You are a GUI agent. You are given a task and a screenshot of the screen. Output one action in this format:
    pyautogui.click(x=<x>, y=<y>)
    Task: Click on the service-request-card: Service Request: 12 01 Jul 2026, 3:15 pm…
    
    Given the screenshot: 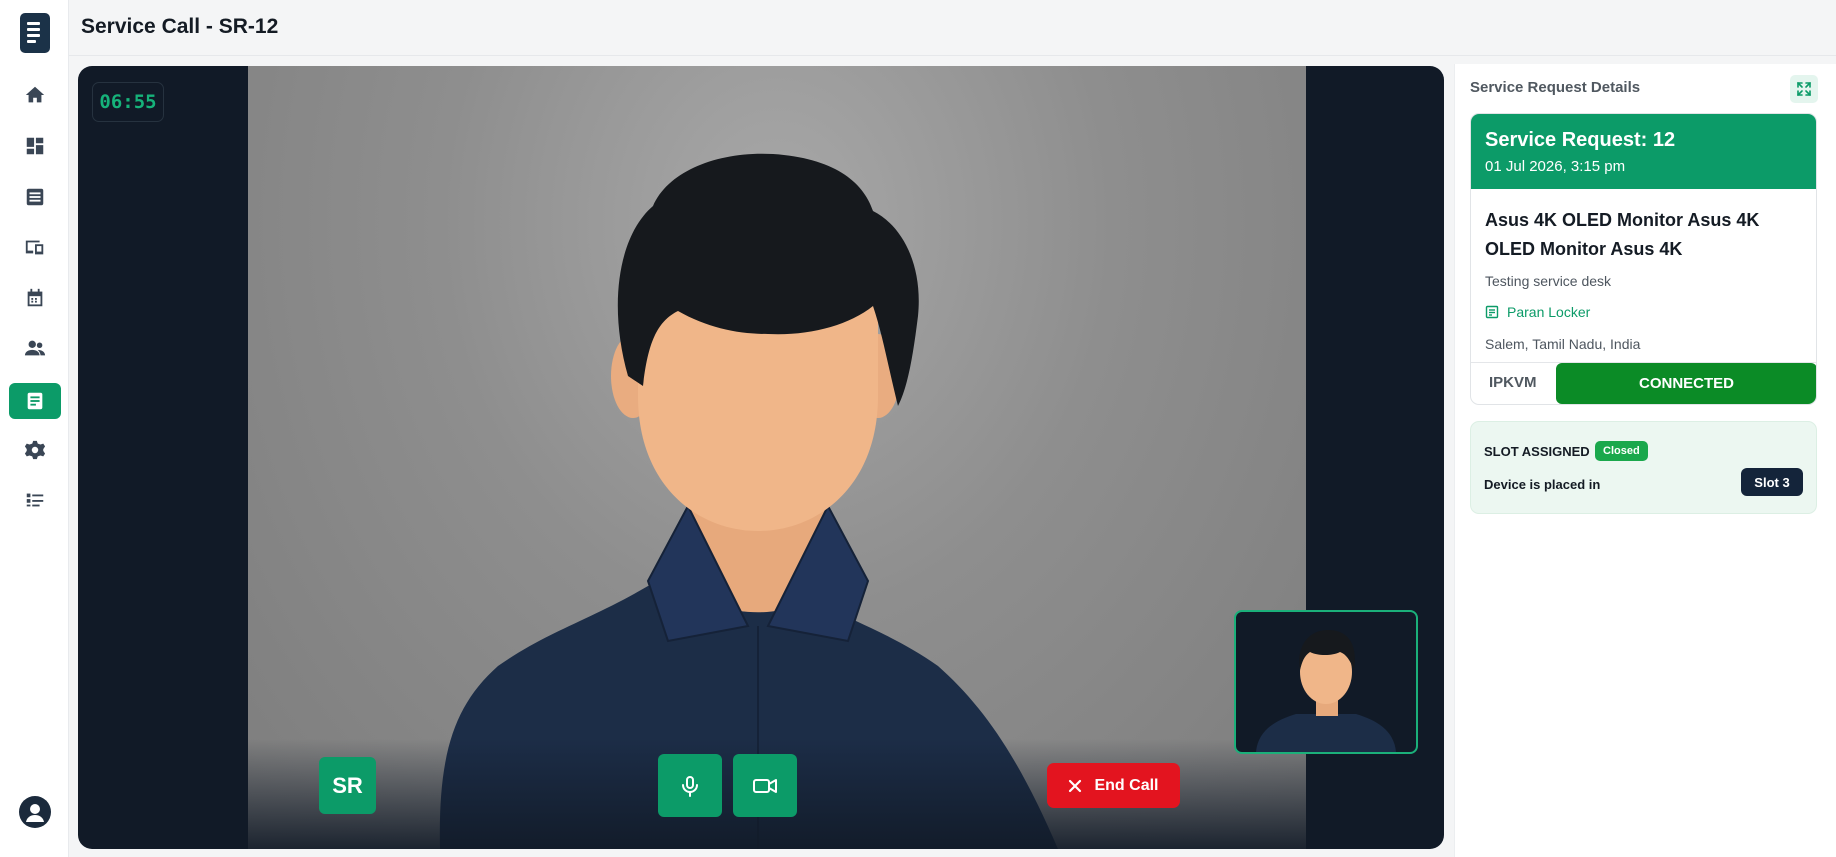 What is the action you would take?
    pyautogui.click(x=1643, y=259)
    